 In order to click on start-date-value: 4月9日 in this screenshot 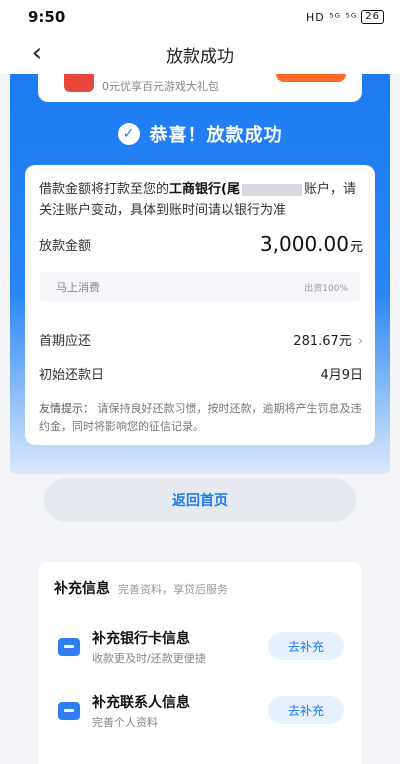, I will do `click(341, 375)`.